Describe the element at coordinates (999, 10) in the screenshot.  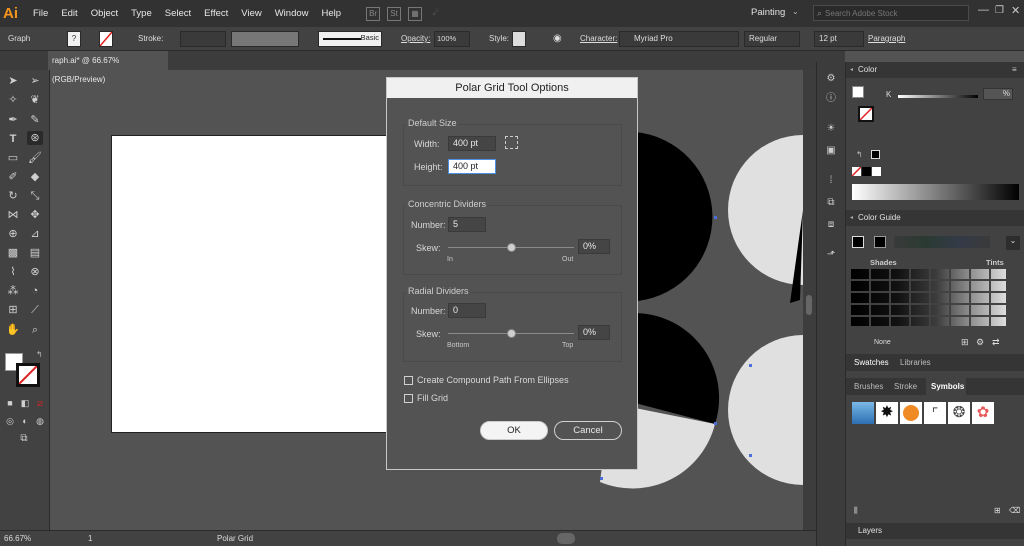
I see `maximize-icon: ❐` at that location.